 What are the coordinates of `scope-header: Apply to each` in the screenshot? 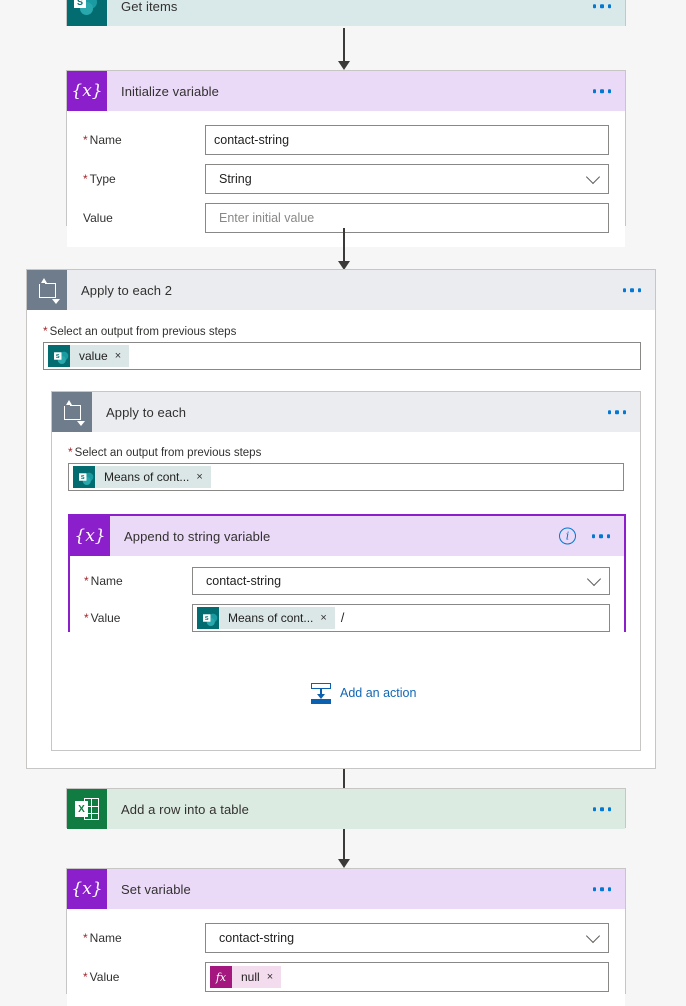 It's located at (346, 412).